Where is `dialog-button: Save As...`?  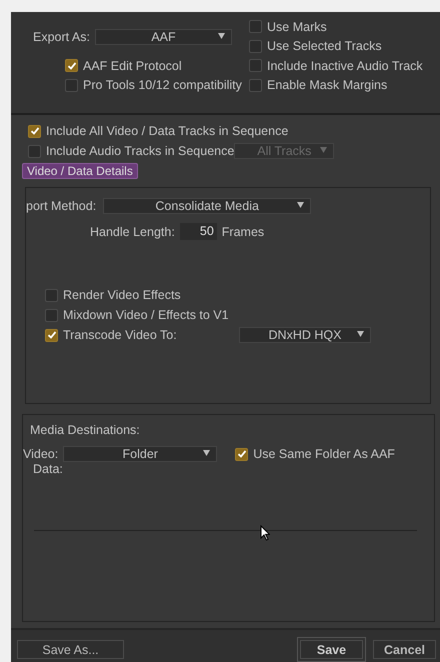
dialog-button: Save As... is located at coordinates (70, 649).